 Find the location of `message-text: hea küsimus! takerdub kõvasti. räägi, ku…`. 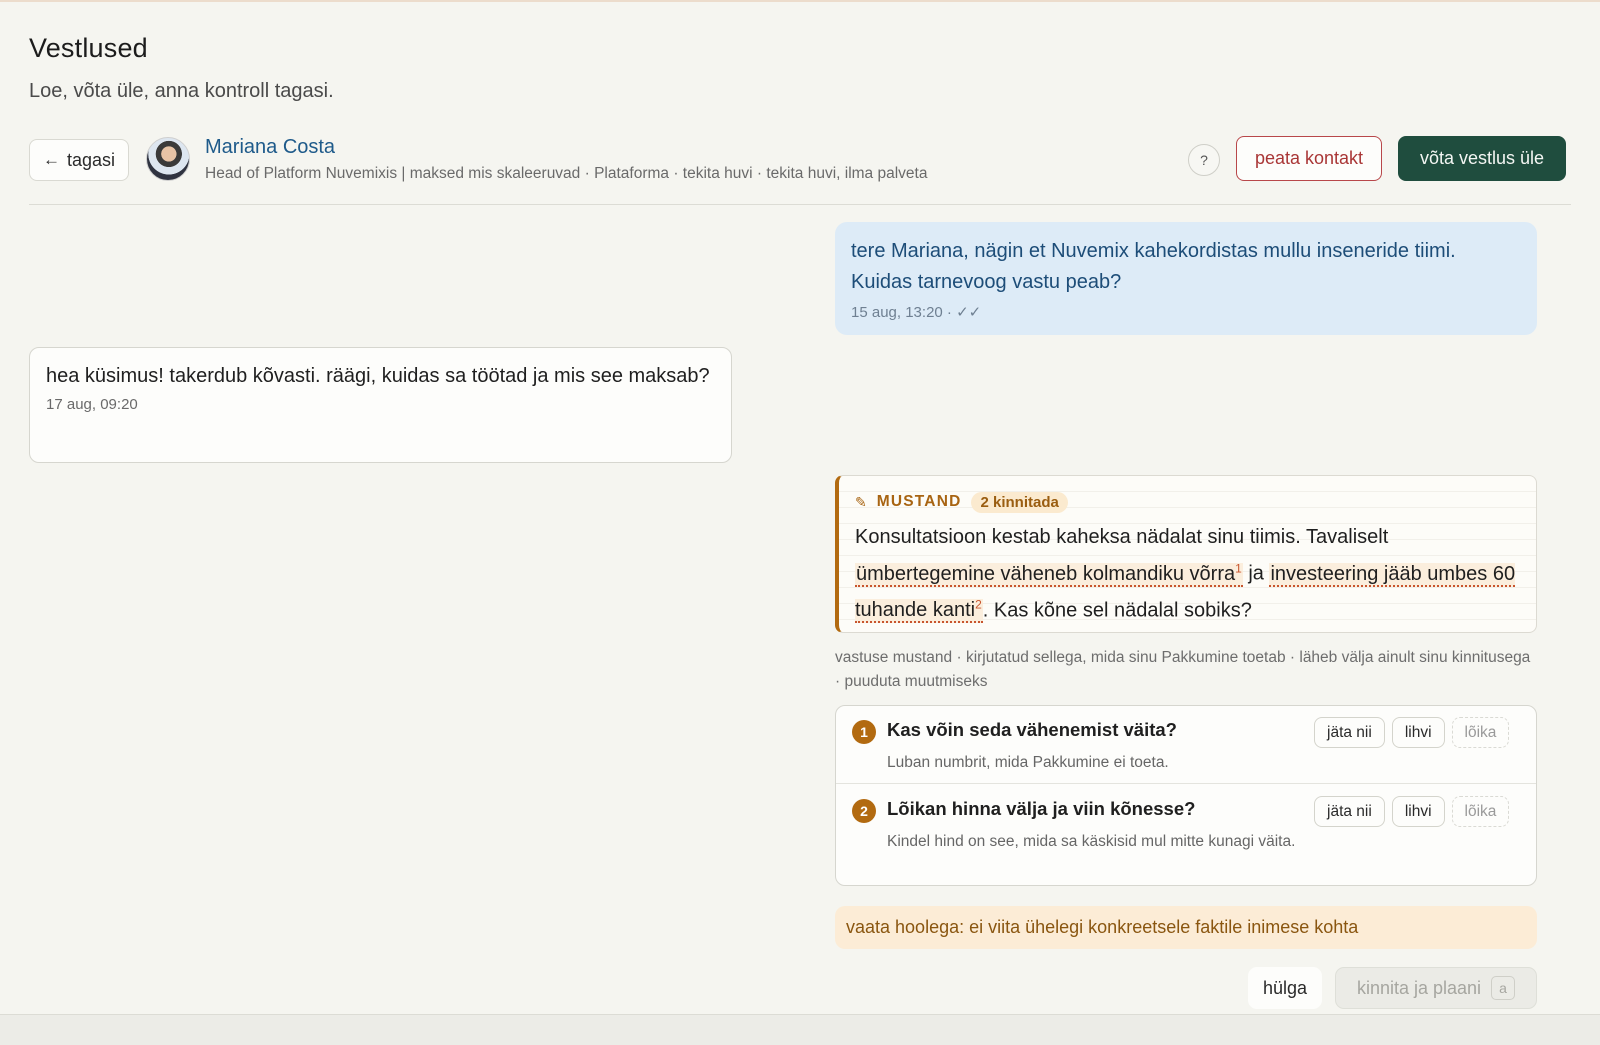

message-text: hea küsimus! takerdub kõvasti. räägi, ku… is located at coordinates (378, 376).